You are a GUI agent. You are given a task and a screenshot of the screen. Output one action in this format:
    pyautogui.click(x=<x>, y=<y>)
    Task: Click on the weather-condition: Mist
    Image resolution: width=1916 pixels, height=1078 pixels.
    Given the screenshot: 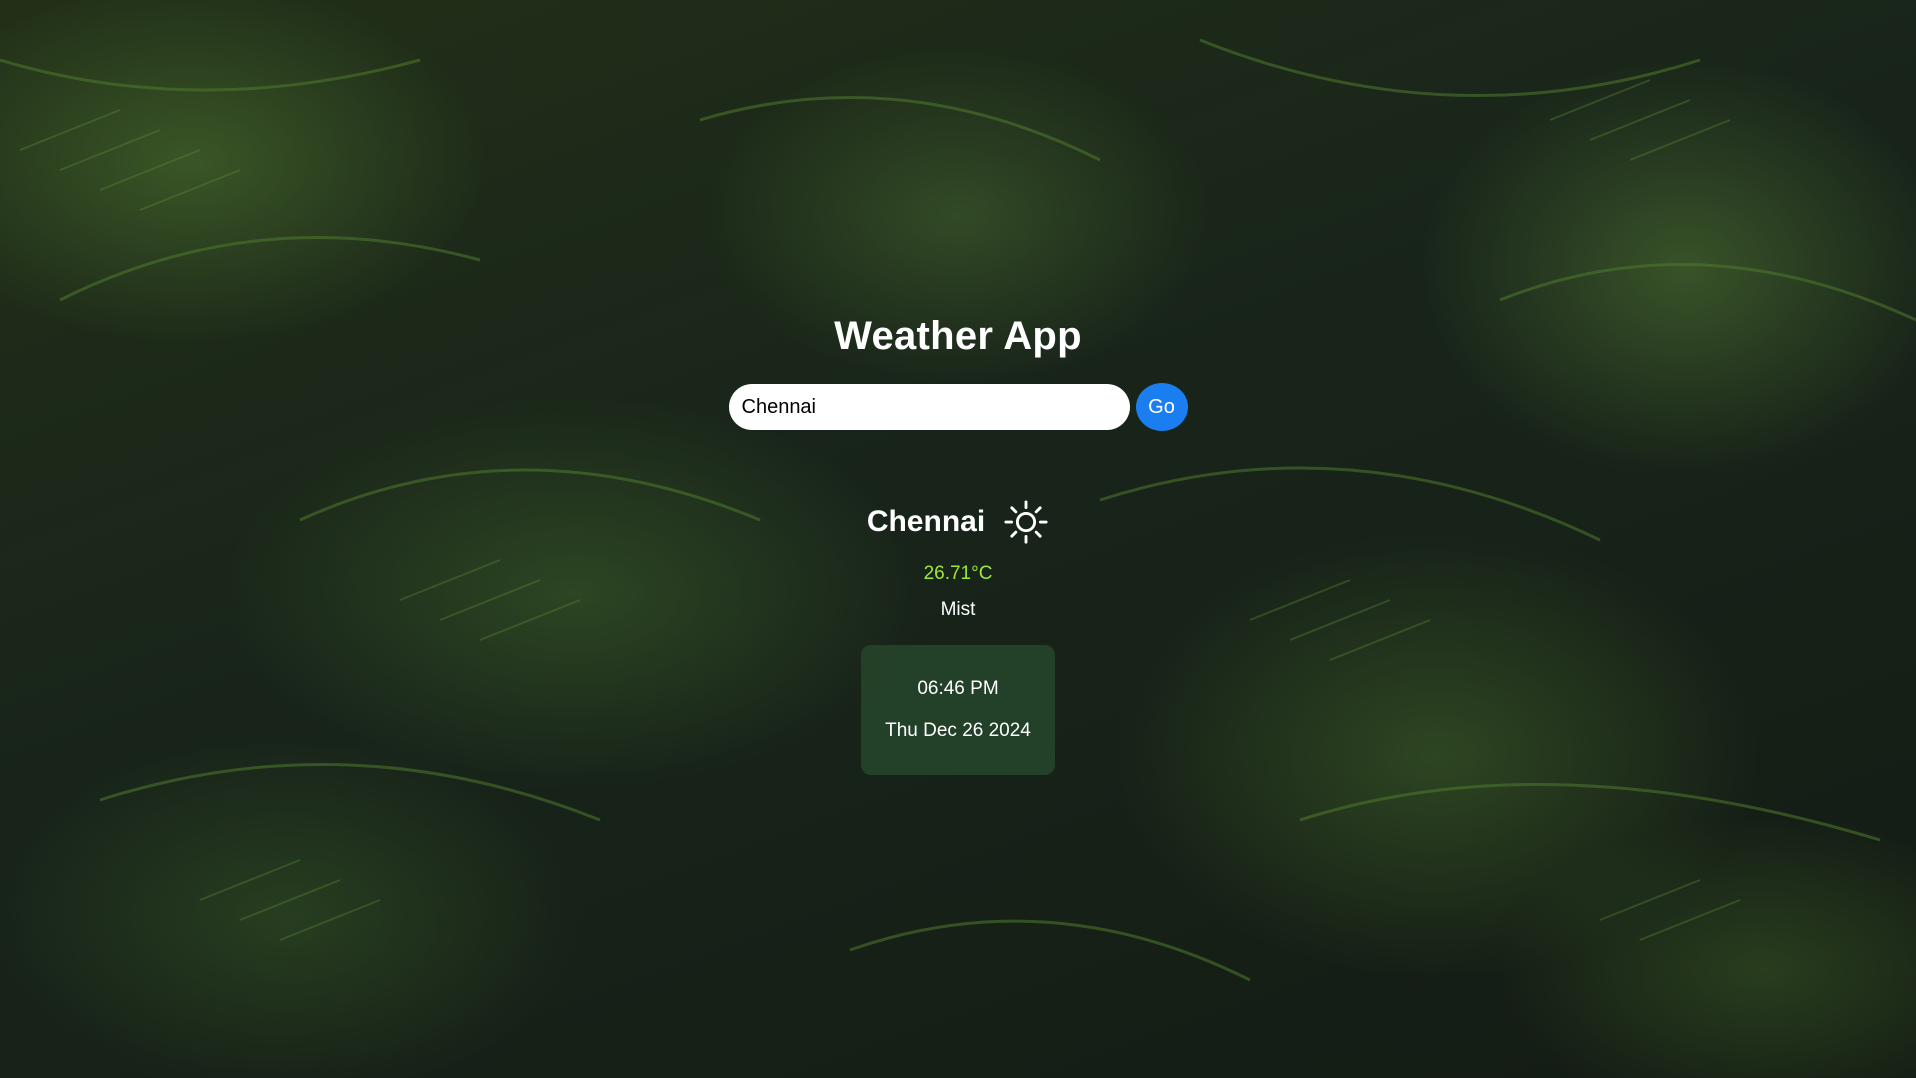 What is the action you would take?
    pyautogui.click(x=958, y=609)
    